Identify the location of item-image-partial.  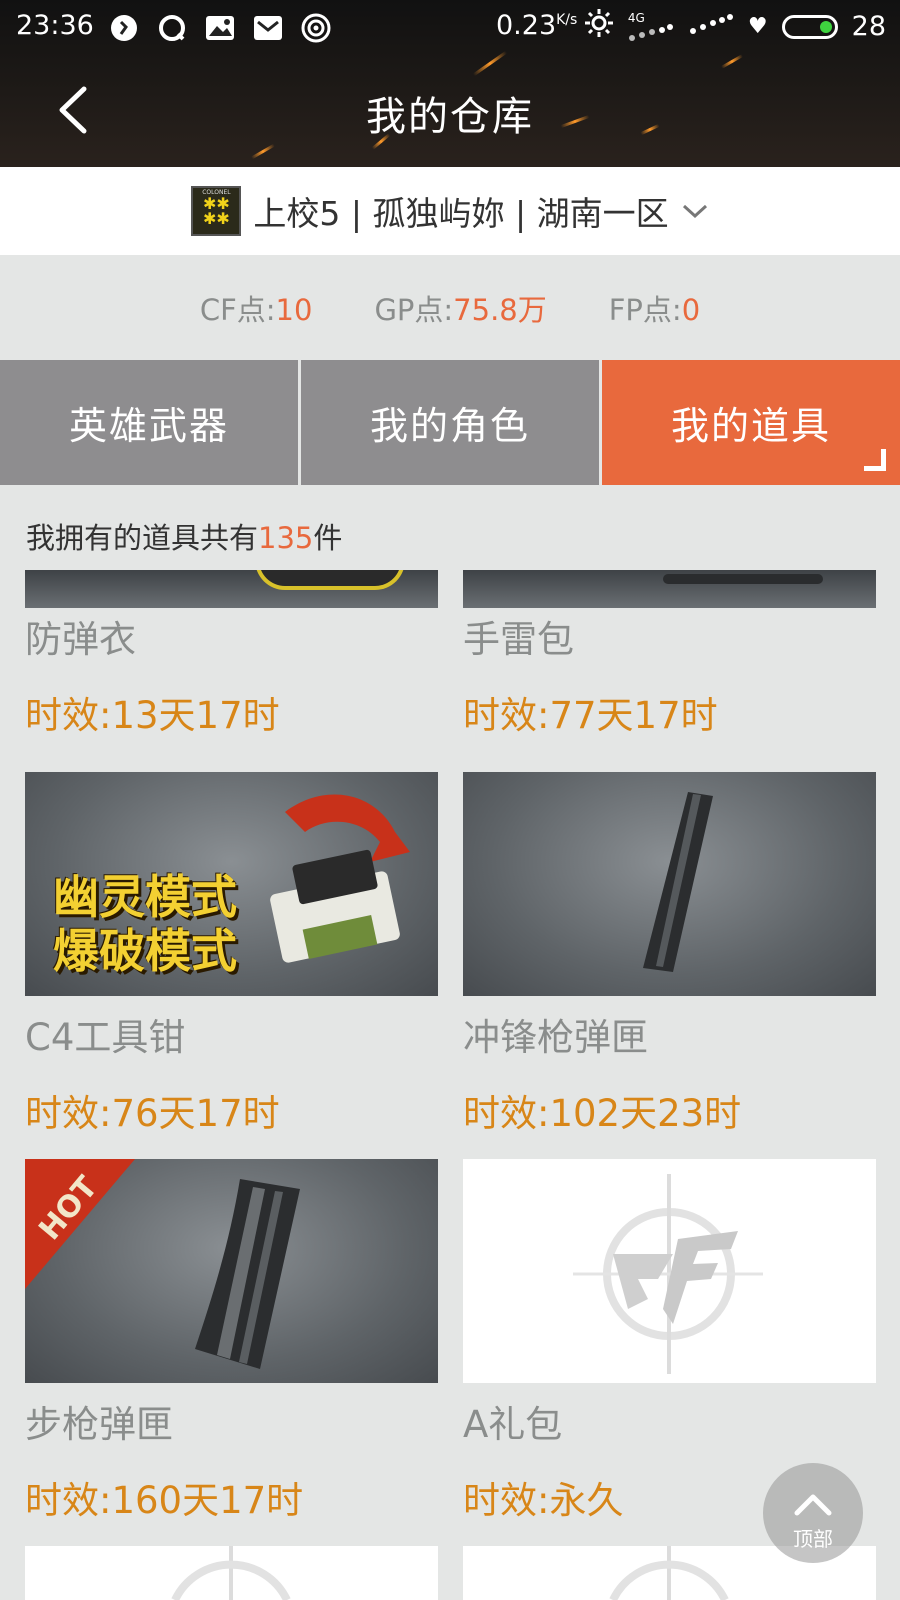
(231, 1573).